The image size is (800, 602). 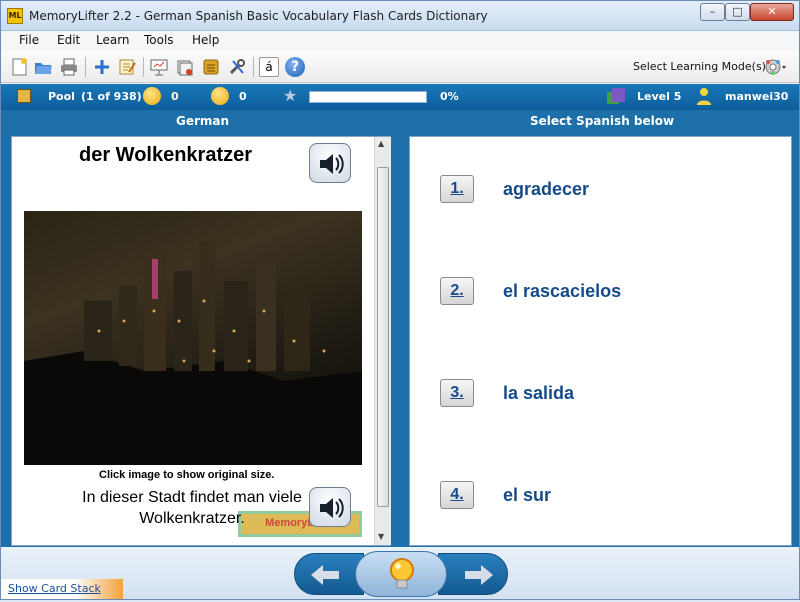 What do you see at coordinates (69, 67) in the screenshot?
I see `print-icon` at bounding box center [69, 67].